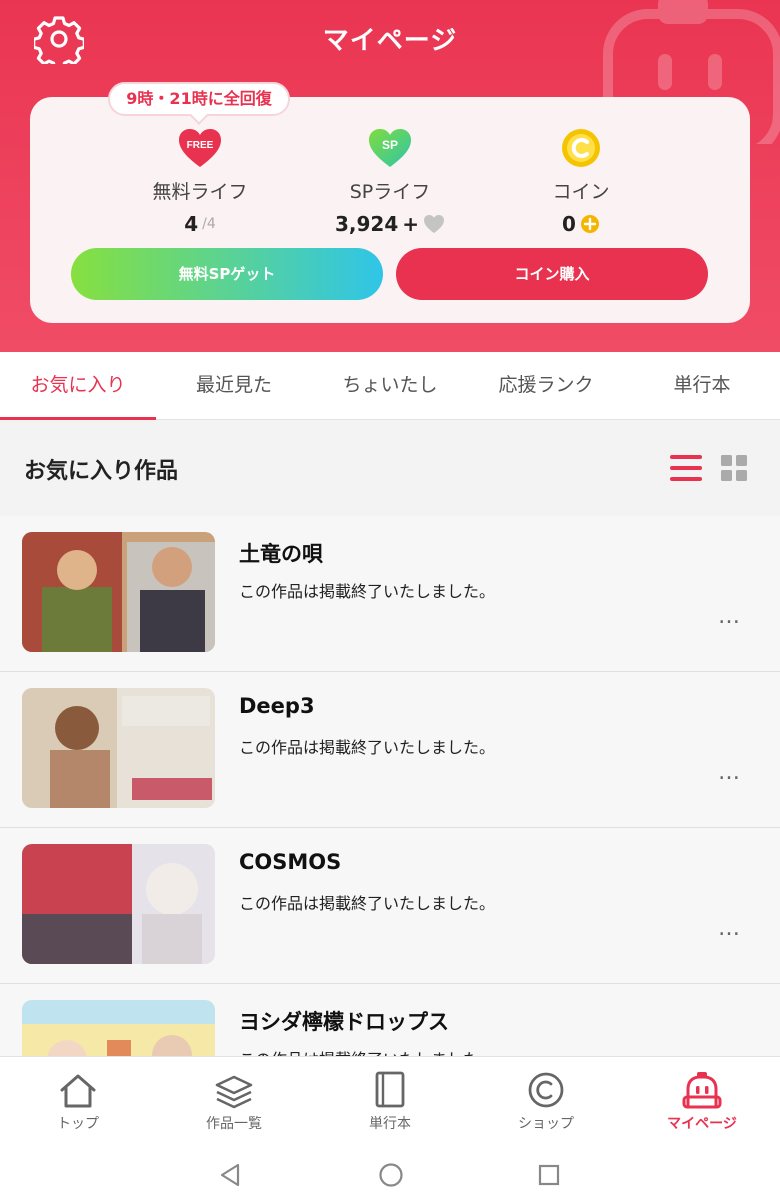  What do you see at coordinates (191, 224) in the screenshot?
I see `free-life-value: 4` at bounding box center [191, 224].